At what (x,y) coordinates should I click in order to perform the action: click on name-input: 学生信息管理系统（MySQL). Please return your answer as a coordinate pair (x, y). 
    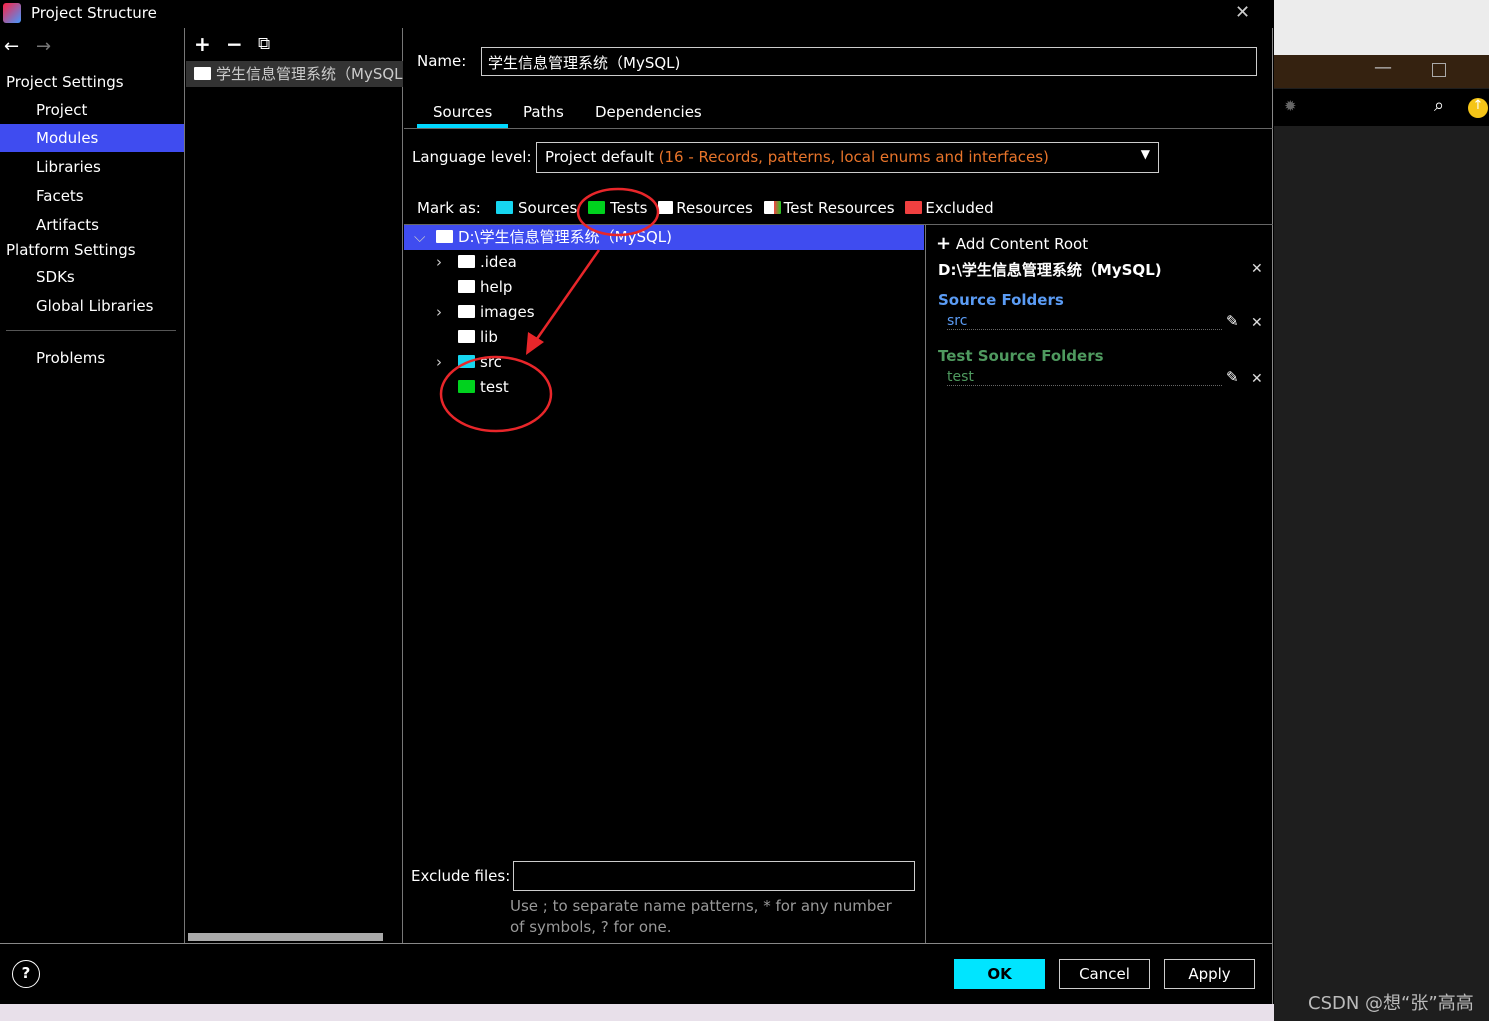
    Looking at the image, I should click on (869, 61).